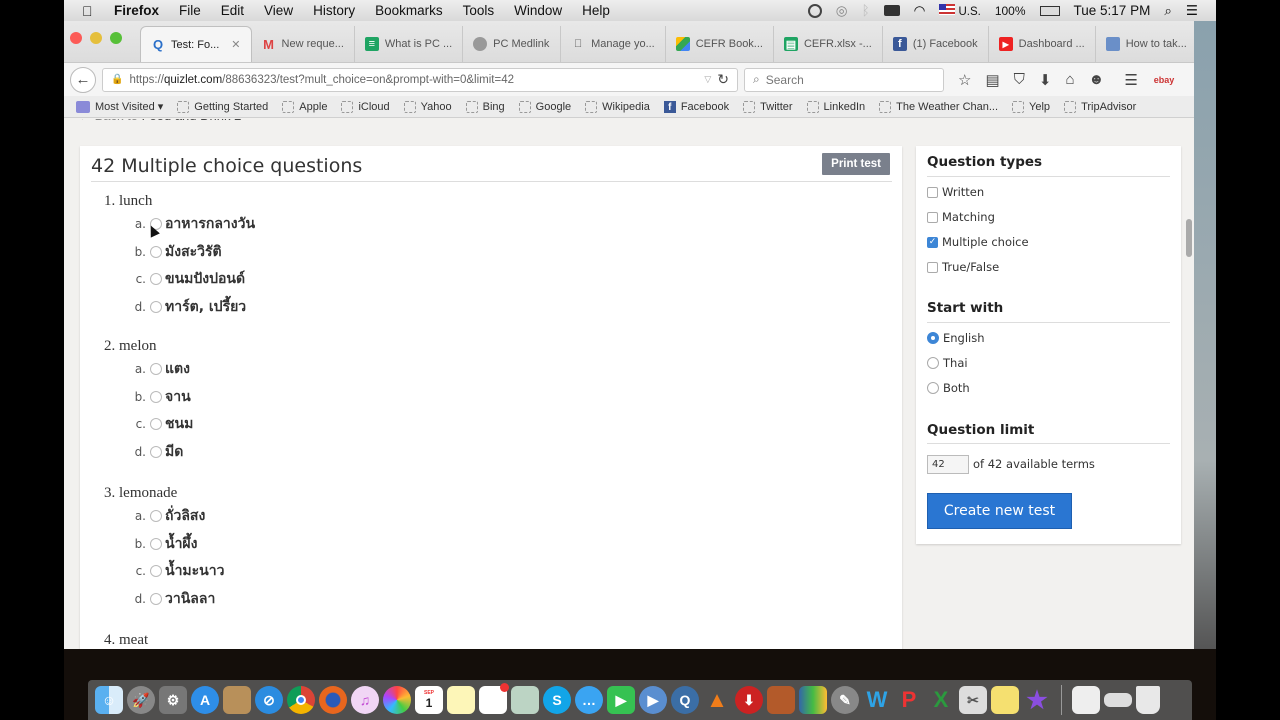 The height and width of the screenshot is (720, 1280). Describe the element at coordinates (749, 700) in the screenshot. I see `downie-icon: ⬇` at that location.